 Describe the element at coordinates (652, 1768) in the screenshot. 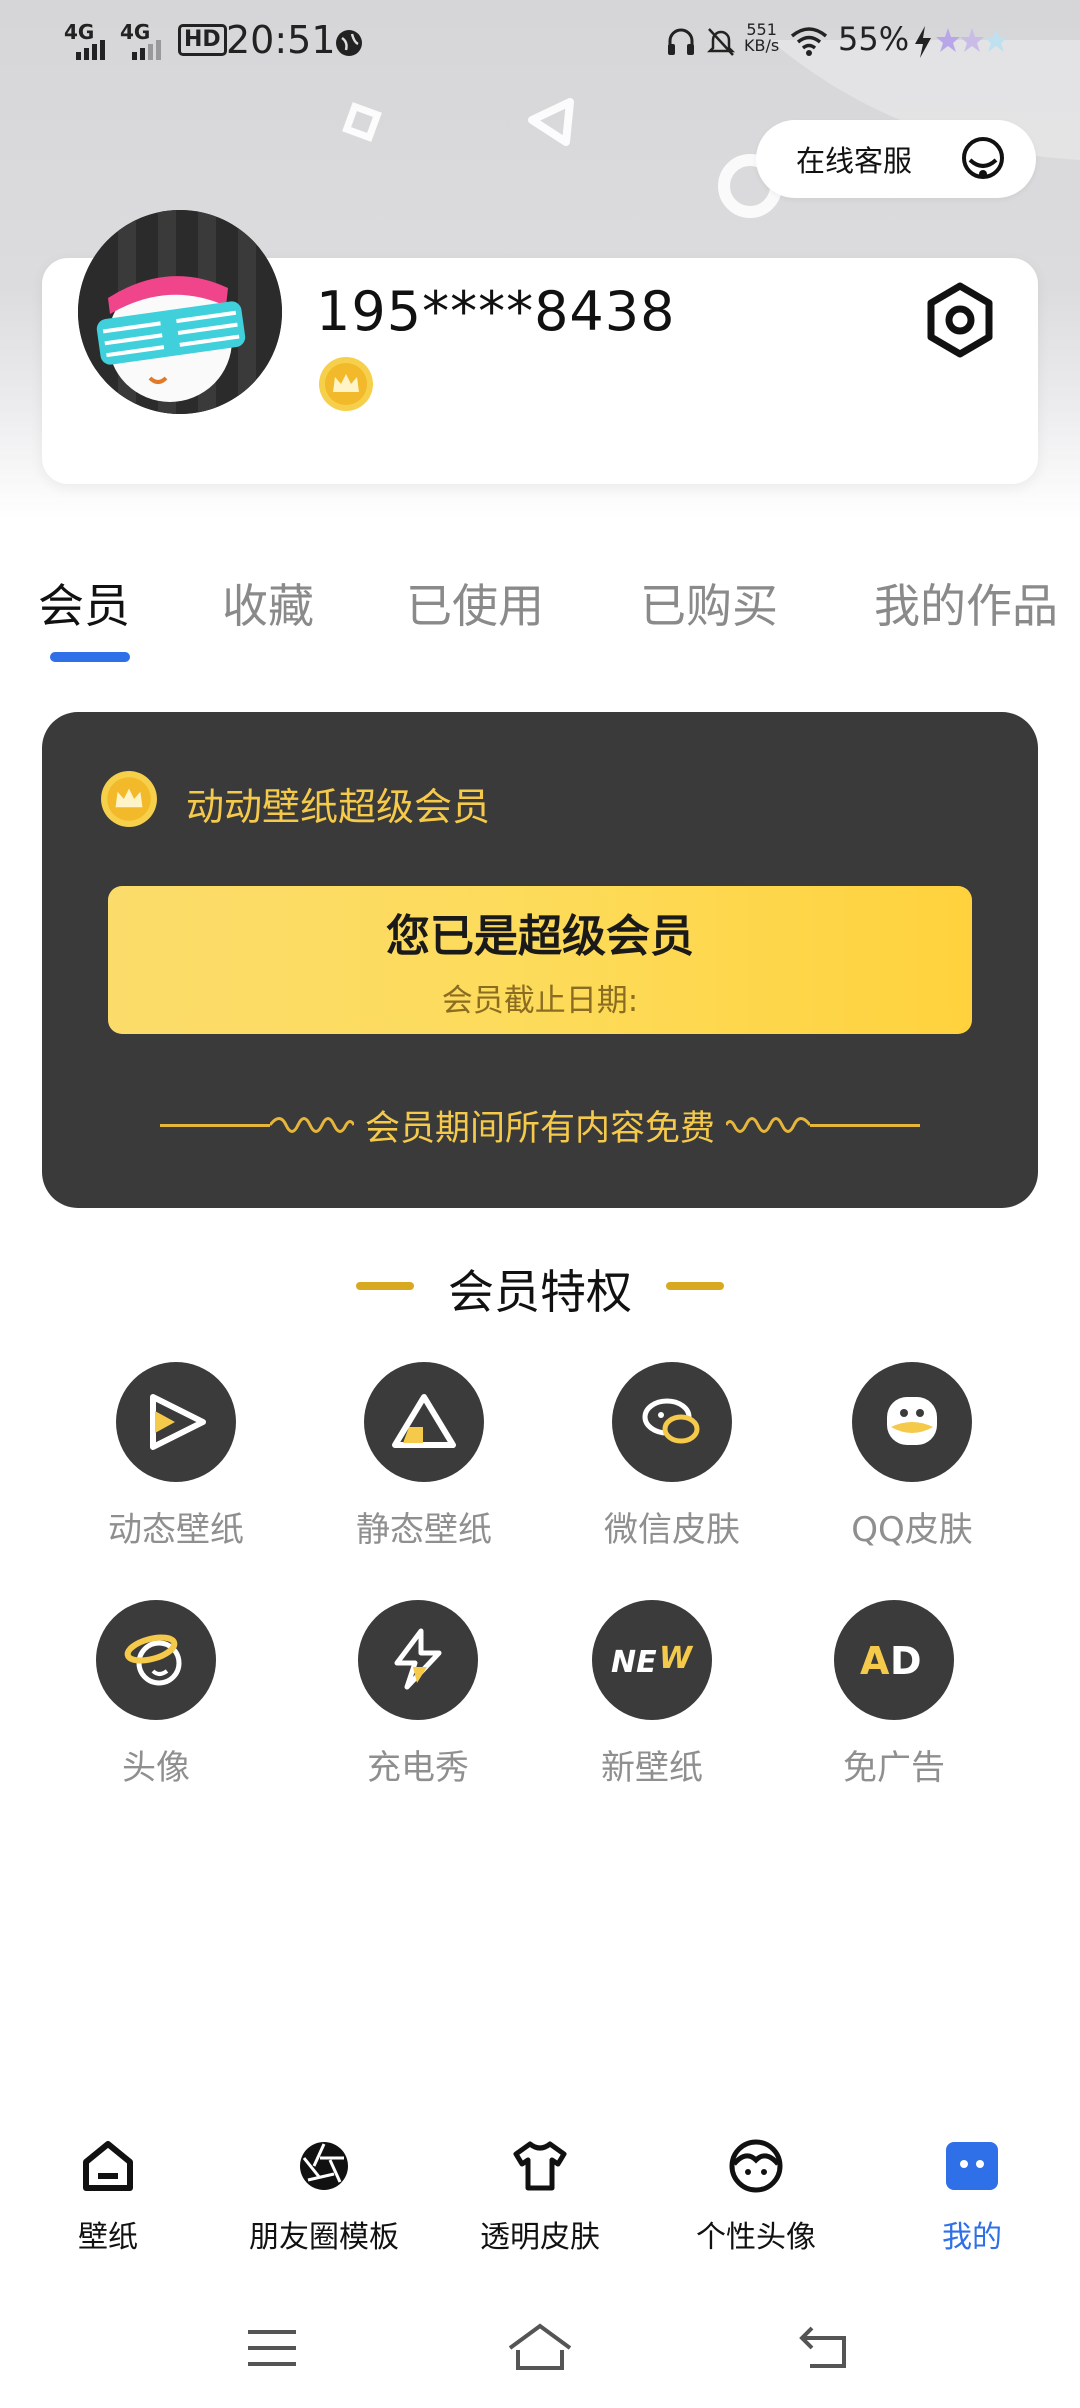

I see `privilege-label: 新壁纸` at that location.